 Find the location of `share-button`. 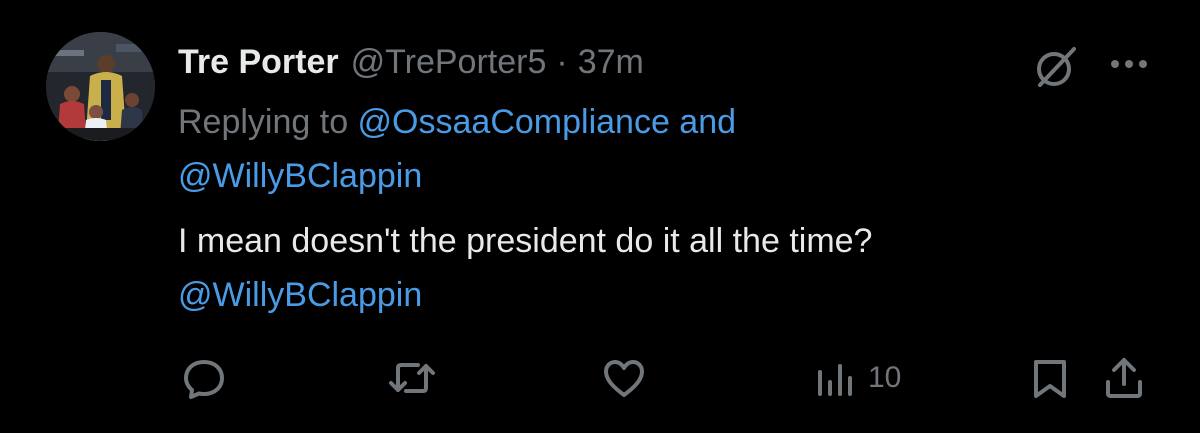

share-button is located at coordinates (1124, 378).